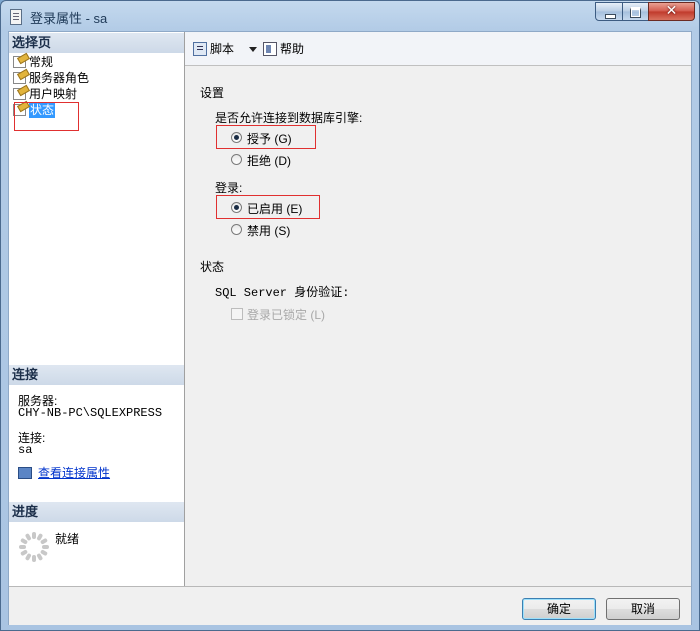 The height and width of the screenshot is (631, 700). What do you see at coordinates (269, 160) in the screenshot?
I see `deny-label: 拒绝 (D)` at bounding box center [269, 160].